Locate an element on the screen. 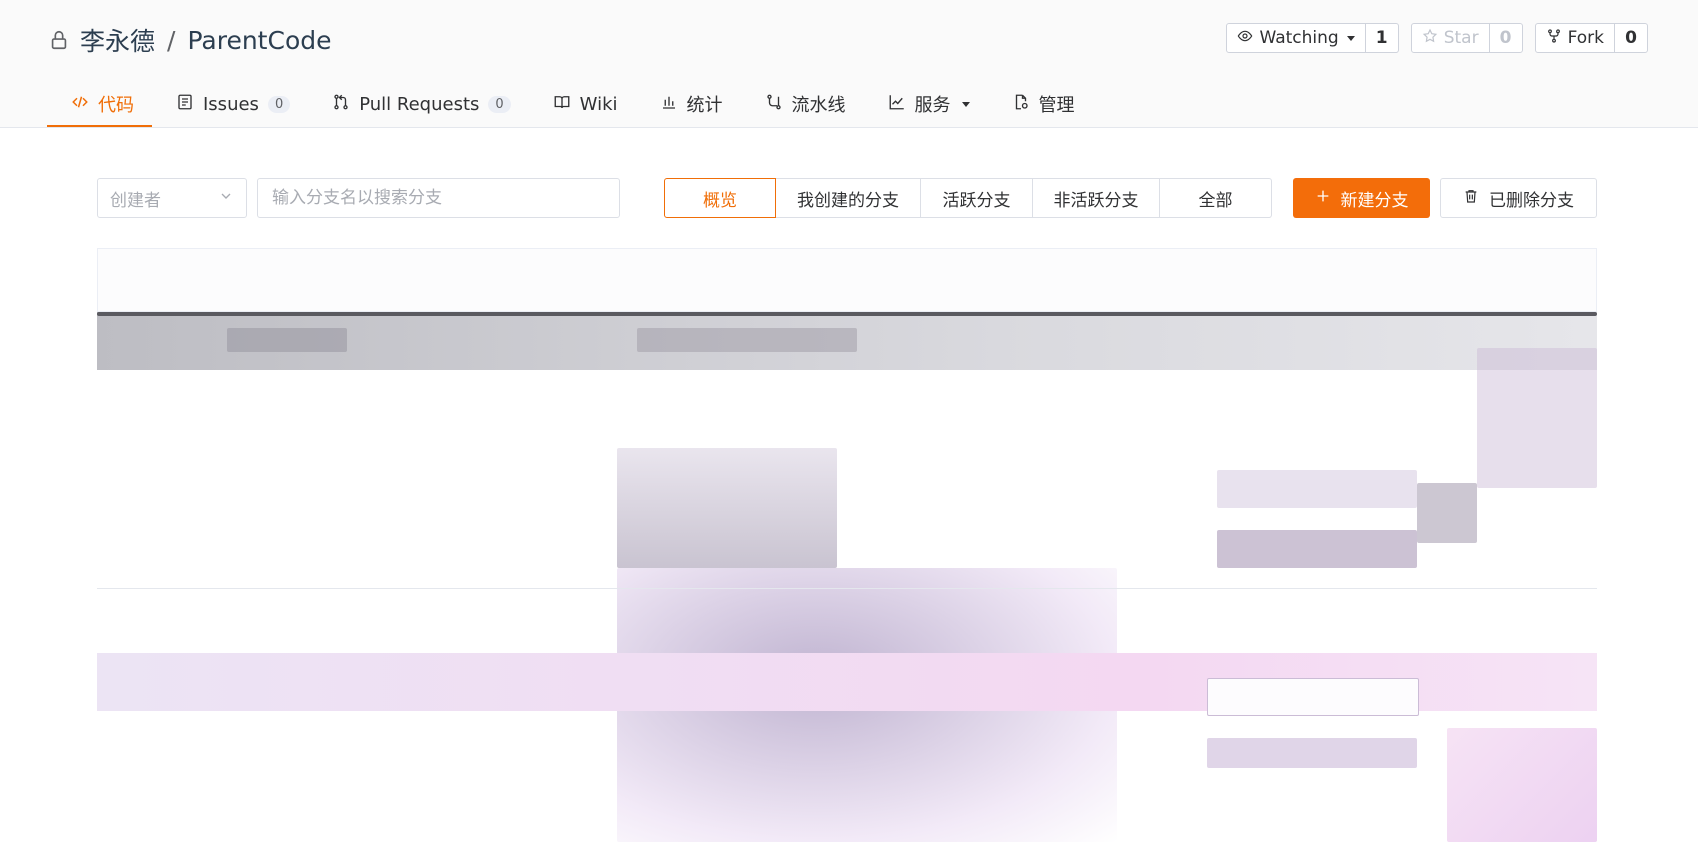 The height and width of the screenshot is (842, 1698). fork-label: Fork is located at coordinates (1585, 38).